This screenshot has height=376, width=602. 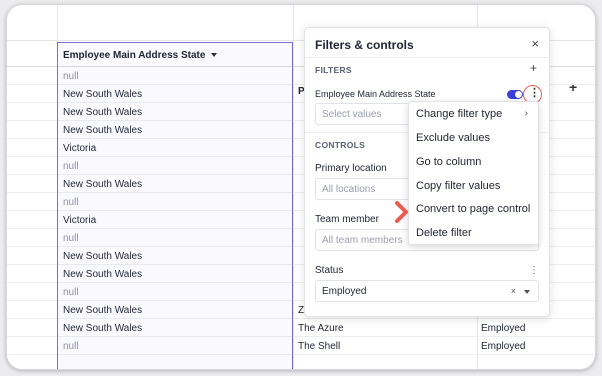 I want to click on divider, so click(x=427, y=57).